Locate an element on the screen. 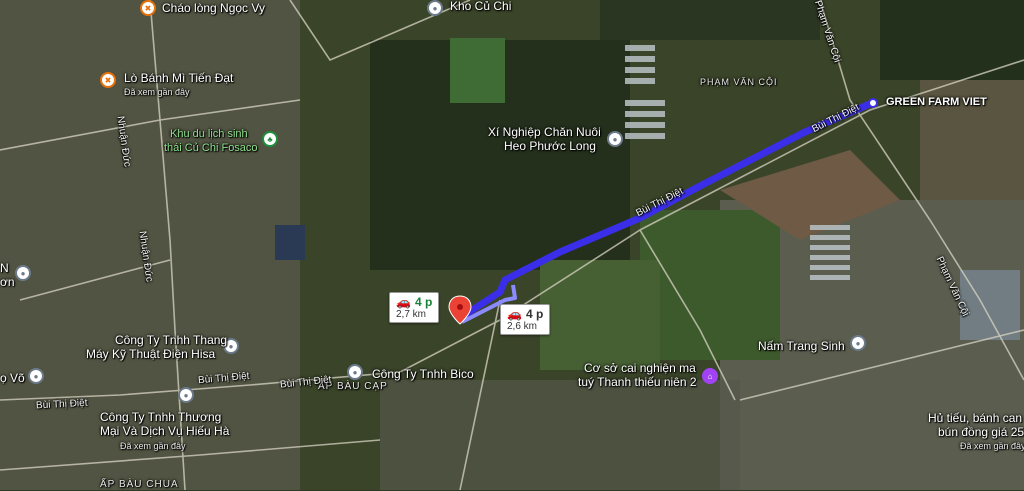  park-pin-icon: ♣ is located at coordinates (270, 139).